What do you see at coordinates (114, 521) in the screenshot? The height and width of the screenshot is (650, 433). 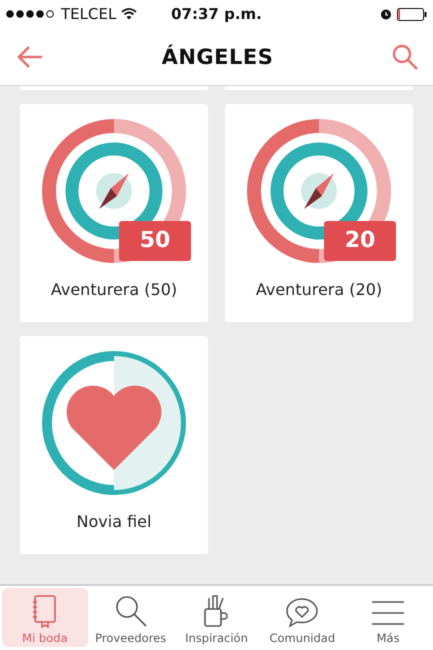 I see `badge-label: Novia fiel` at bounding box center [114, 521].